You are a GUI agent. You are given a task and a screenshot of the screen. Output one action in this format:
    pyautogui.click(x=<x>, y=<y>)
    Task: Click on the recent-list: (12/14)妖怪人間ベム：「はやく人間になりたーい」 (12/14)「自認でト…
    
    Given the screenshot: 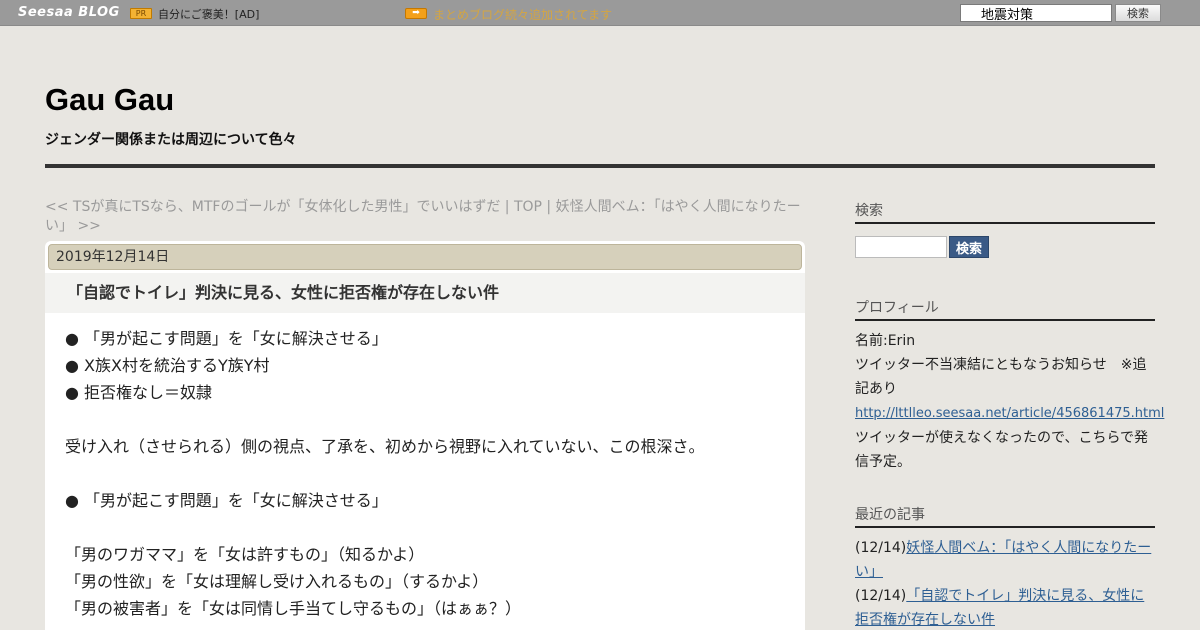 What is the action you would take?
    pyautogui.click(x=1005, y=583)
    